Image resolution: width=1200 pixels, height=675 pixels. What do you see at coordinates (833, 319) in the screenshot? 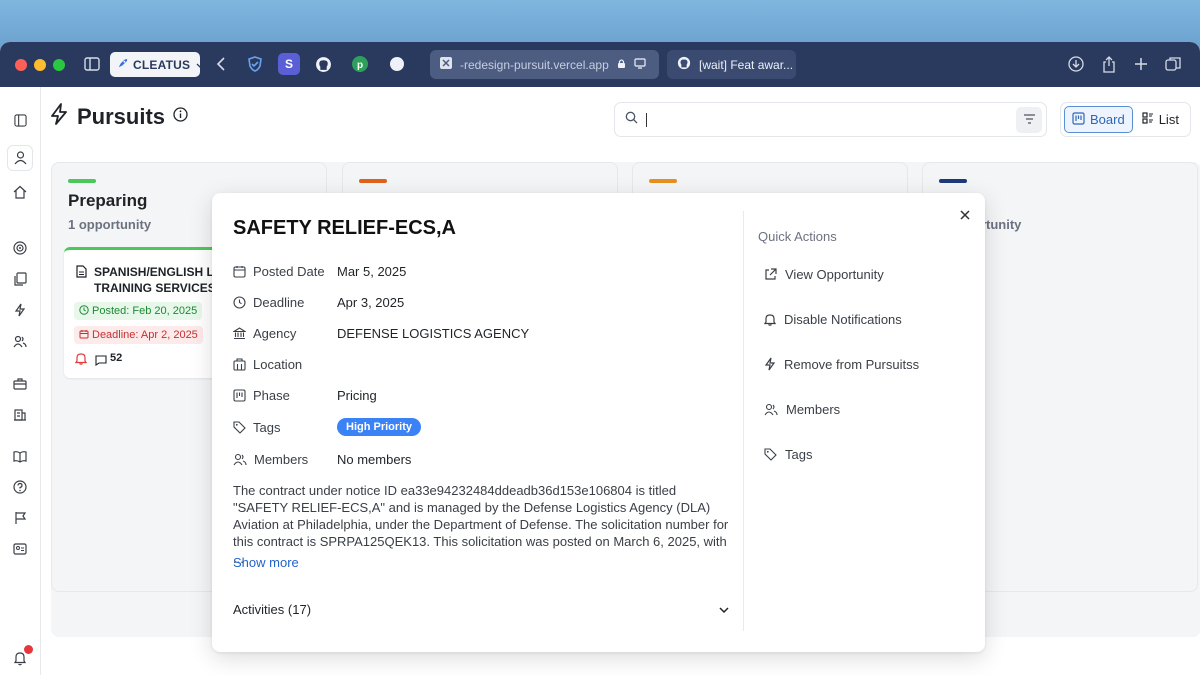
I see `disable-notifications-action: Disable Notifications` at bounding box center [833, 319].